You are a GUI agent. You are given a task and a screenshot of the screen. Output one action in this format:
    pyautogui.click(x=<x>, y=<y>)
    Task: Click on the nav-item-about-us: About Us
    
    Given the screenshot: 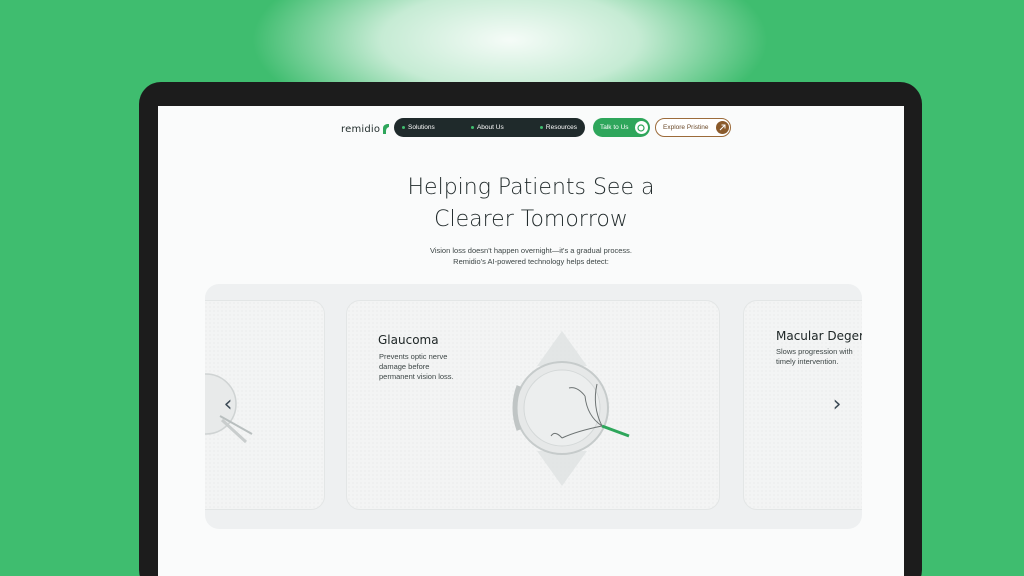 What is the action you would take?
    pyautogui.click(x=487, y=127)
    